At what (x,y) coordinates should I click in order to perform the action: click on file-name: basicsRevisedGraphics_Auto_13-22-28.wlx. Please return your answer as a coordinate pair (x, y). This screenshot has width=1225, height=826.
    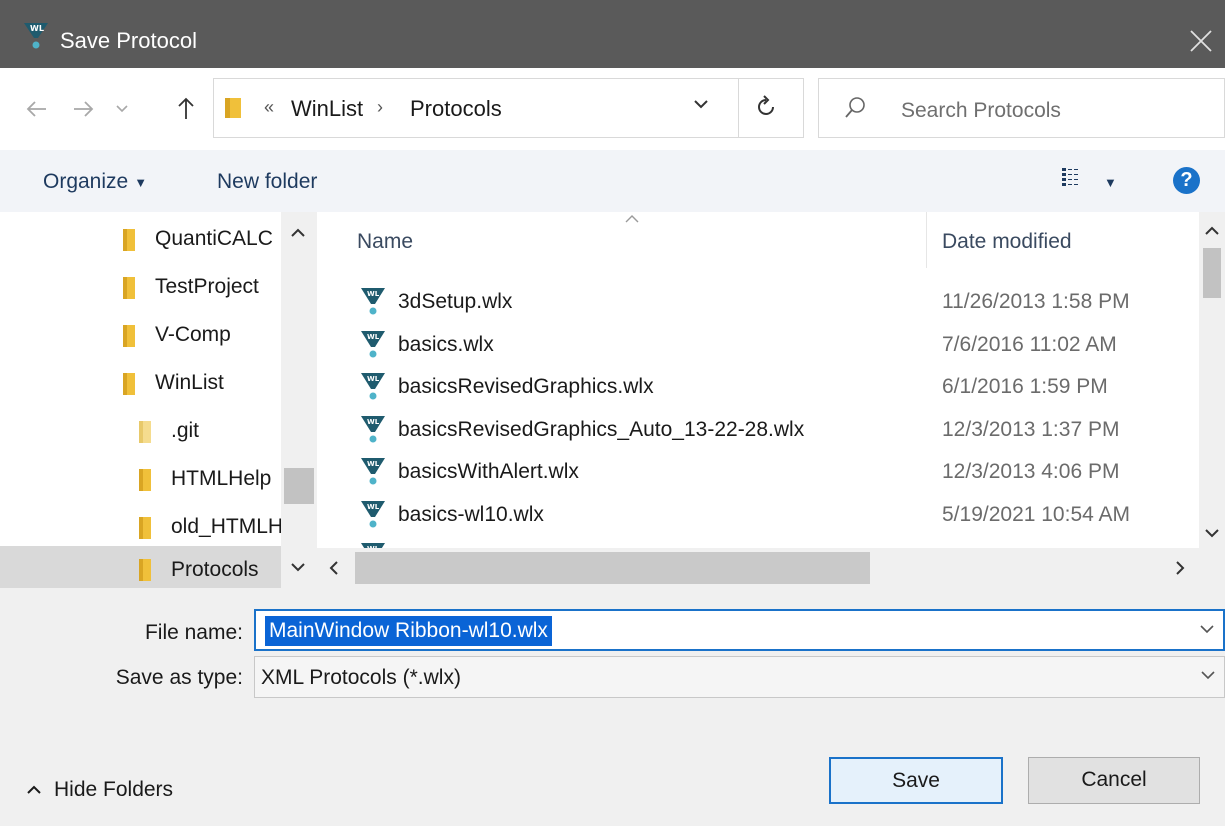
    Looking at the image, I should click on (601, 429).